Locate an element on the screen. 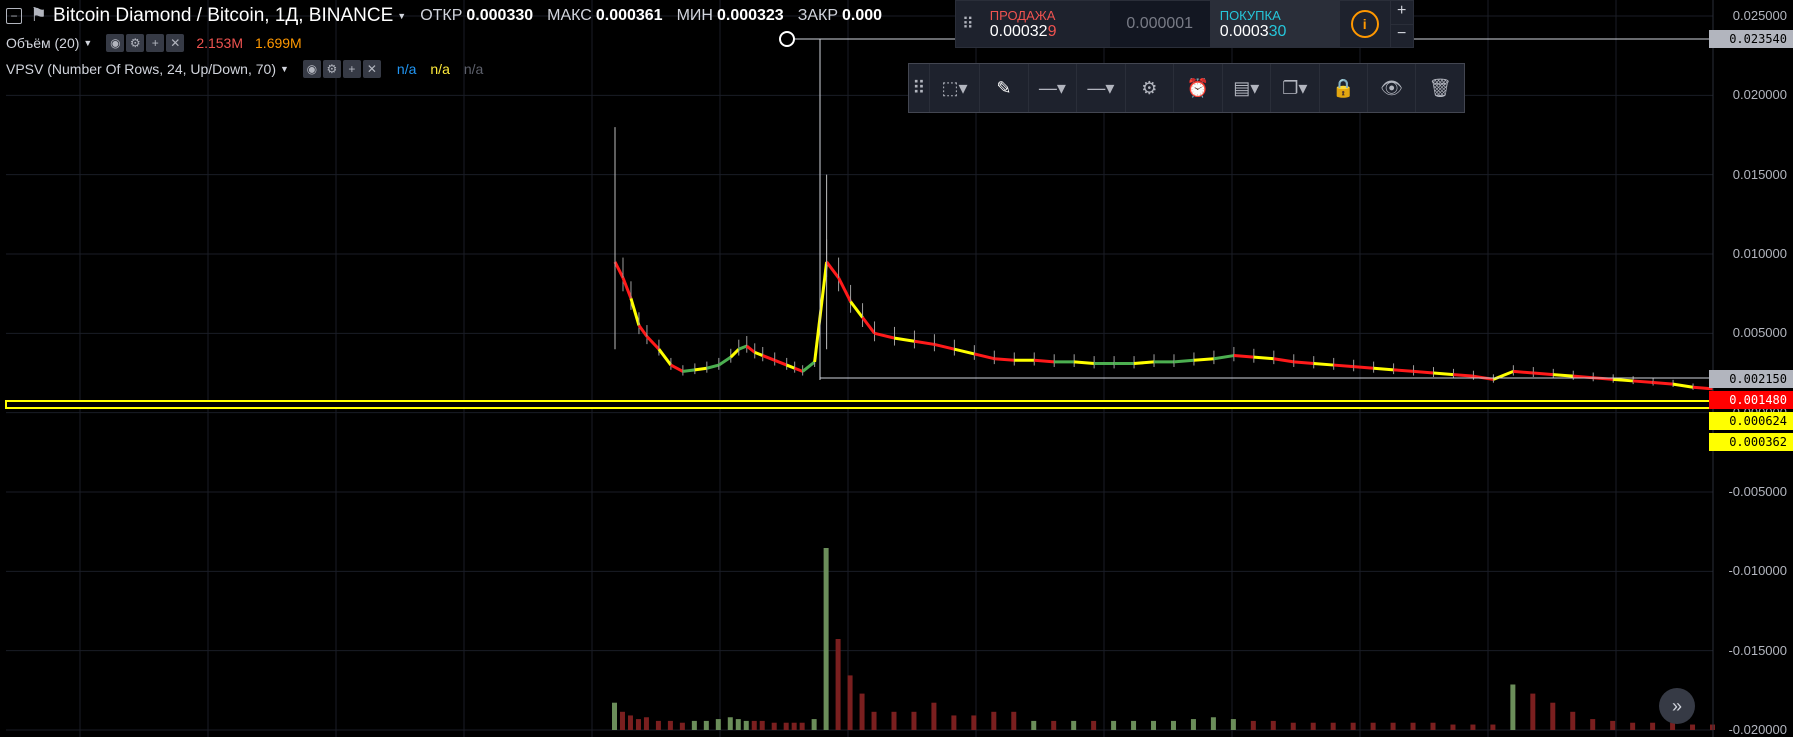  scroll-to-latest-button: » is located at coordinates (1677, 706).